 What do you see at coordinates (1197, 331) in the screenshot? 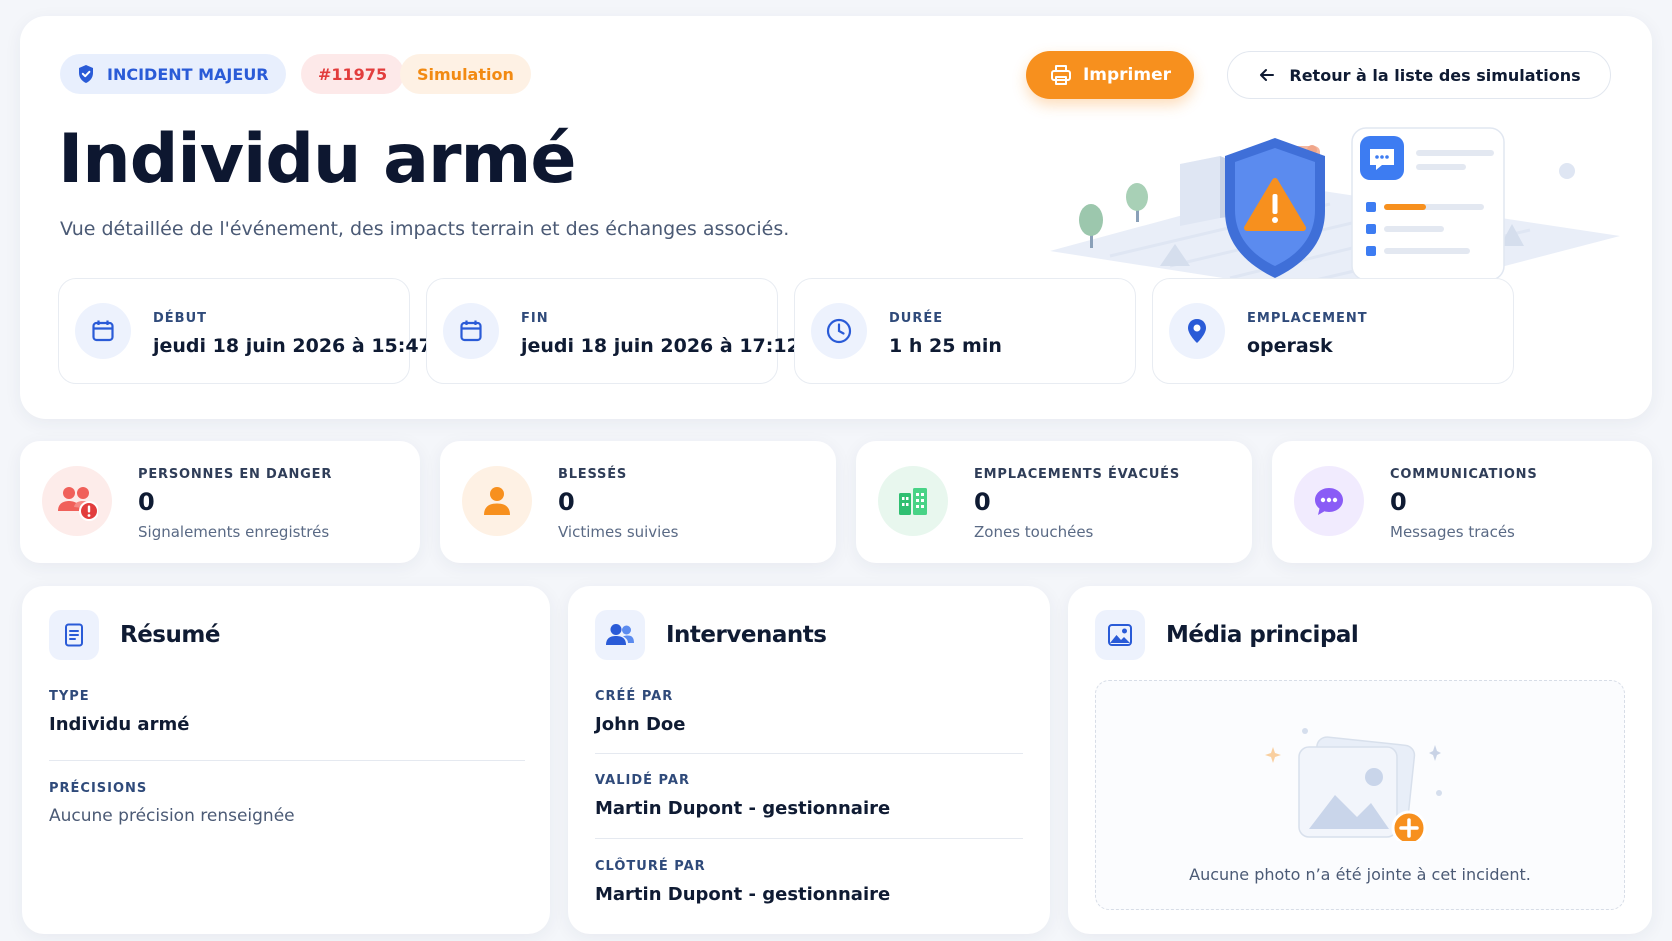
I see `location-pin-icon` at bounding box center [1197, 331].